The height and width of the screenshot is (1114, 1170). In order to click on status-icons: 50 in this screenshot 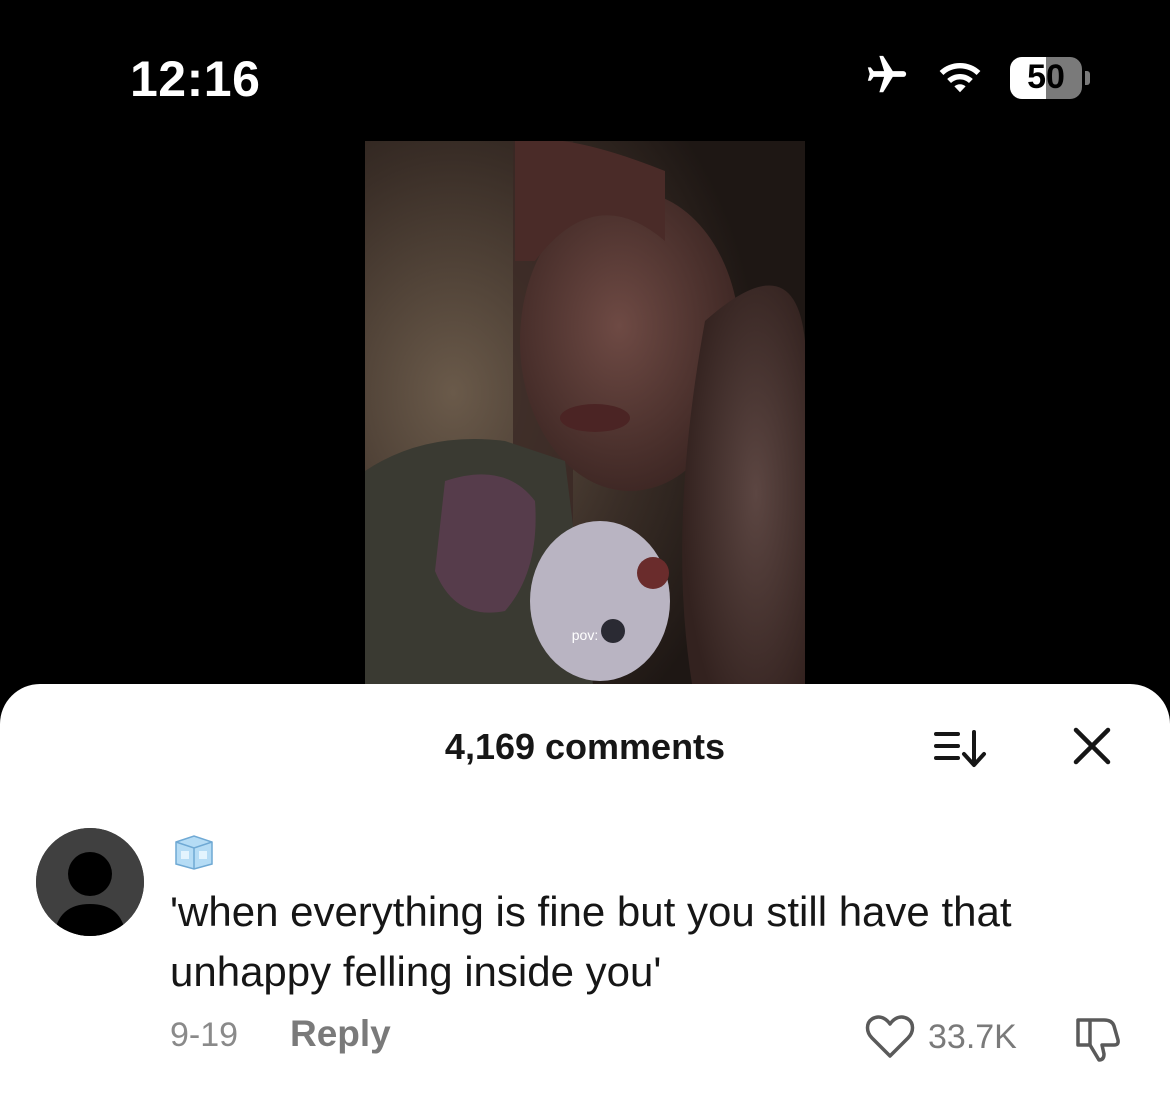, I will do `click(977, 77)`.